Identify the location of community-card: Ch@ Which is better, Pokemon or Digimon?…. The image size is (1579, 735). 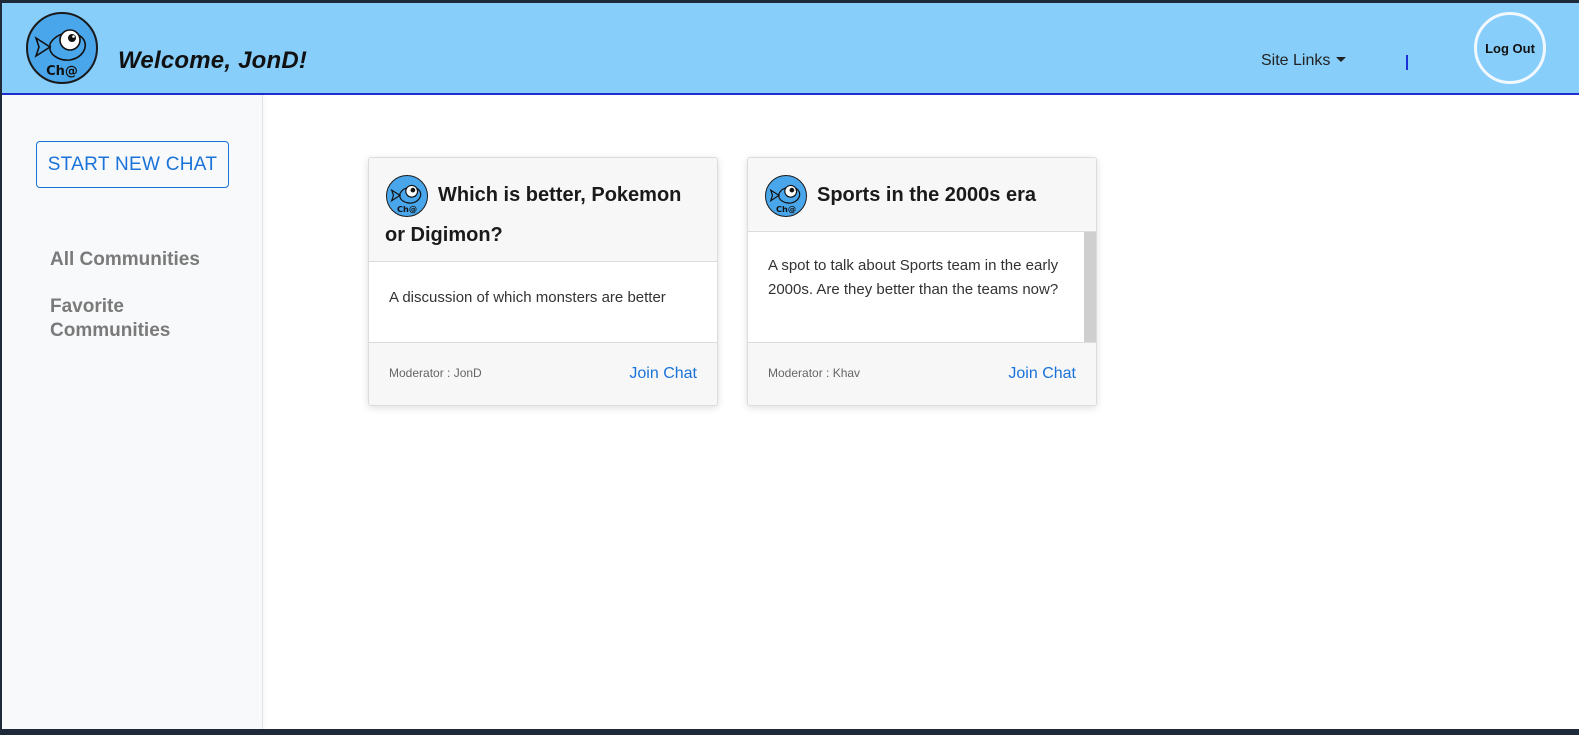
(543, 281).